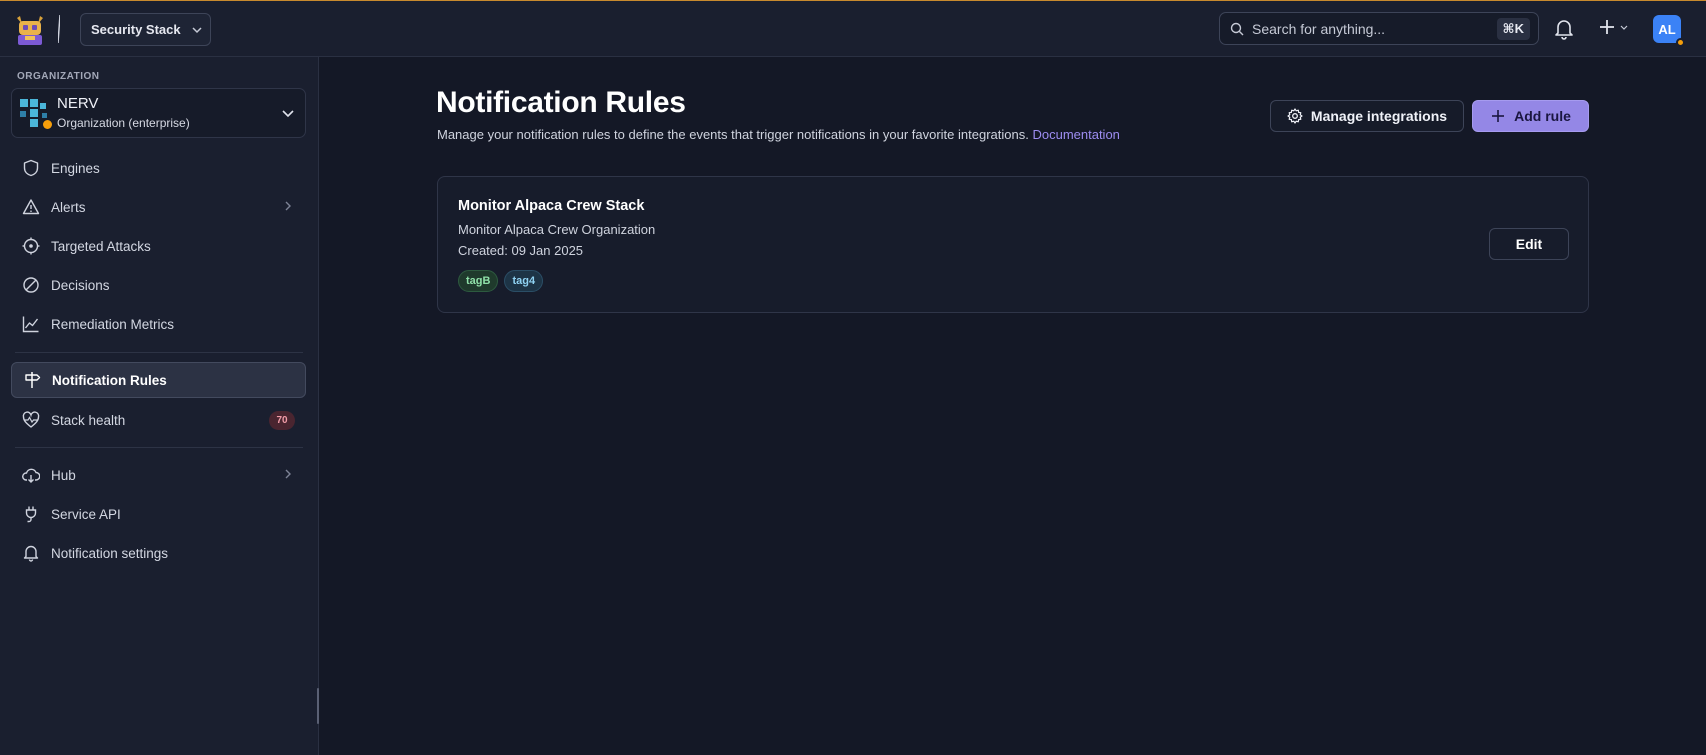  Describe the element at coordinates (1075, 134) in the screenshot. I see `documentation-link: Documentation` at that location.